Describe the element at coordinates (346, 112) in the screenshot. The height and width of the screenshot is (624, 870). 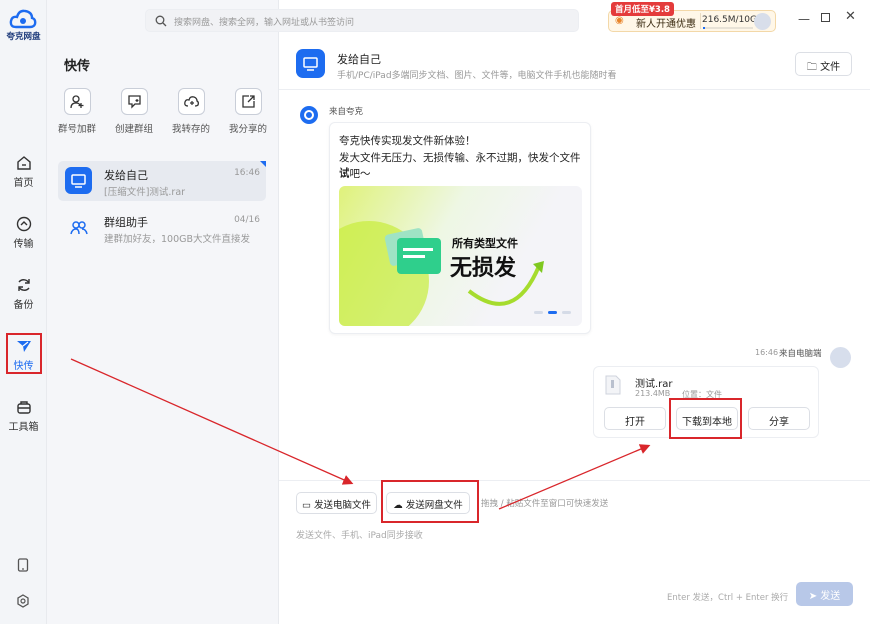
I see `msg-sender: 来自夸克` at that location.